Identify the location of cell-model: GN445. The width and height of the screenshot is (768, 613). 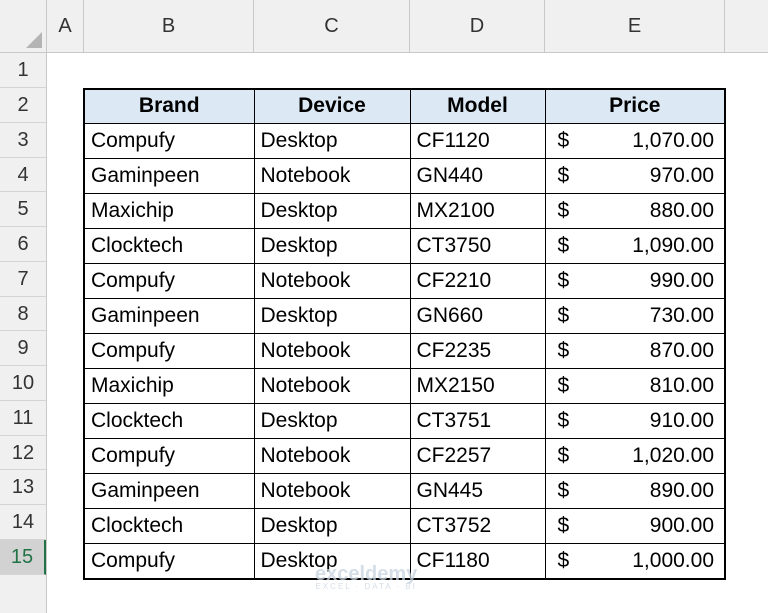
(477, 490).